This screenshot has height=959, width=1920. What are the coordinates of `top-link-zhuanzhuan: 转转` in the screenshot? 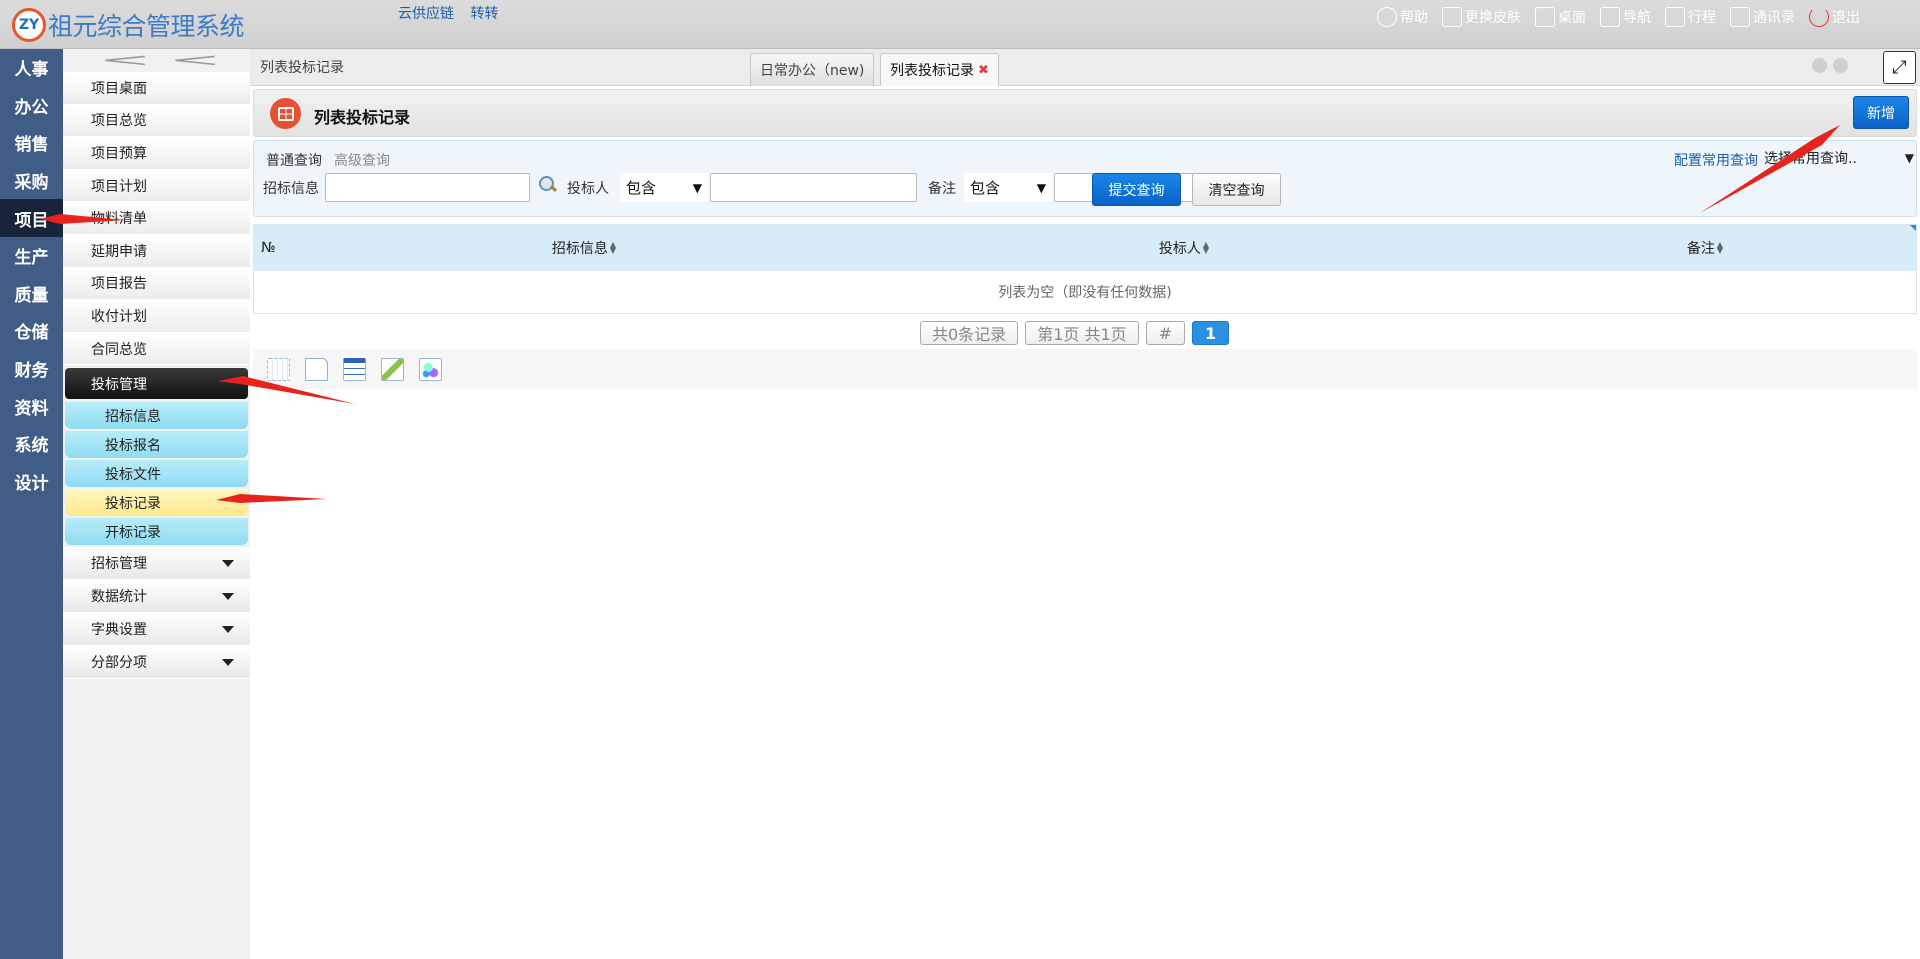 It's located at (484, 14).